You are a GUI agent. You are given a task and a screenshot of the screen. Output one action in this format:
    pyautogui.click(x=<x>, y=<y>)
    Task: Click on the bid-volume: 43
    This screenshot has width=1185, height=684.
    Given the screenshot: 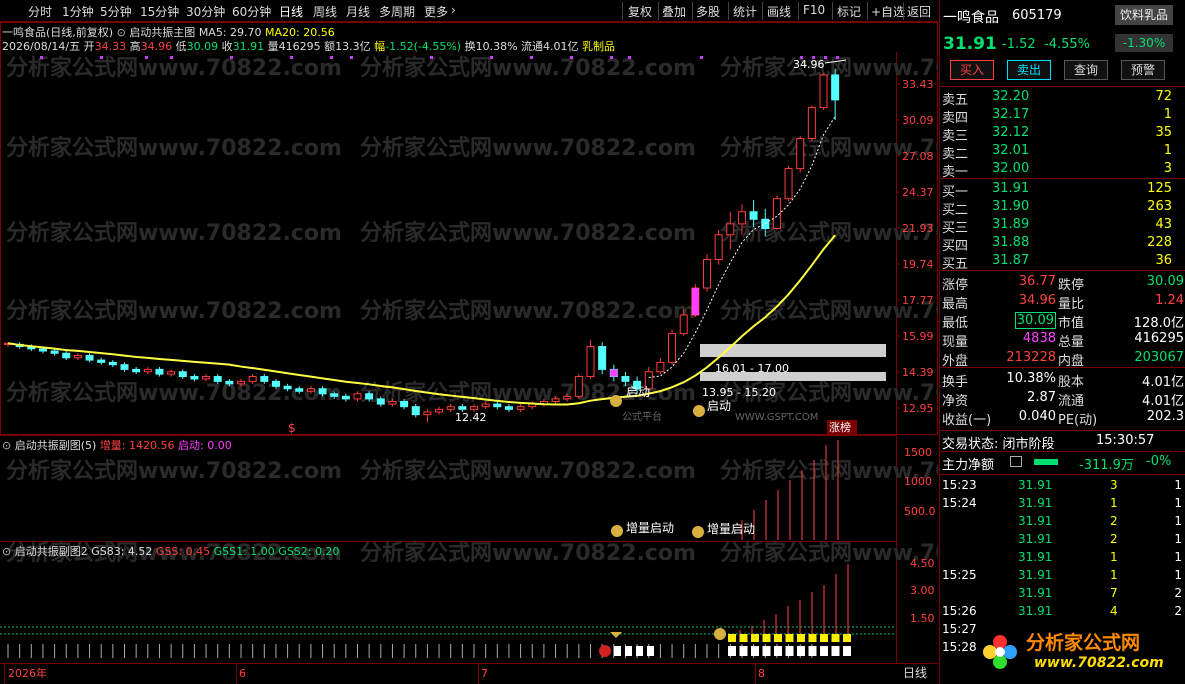 What is the action you would take?
    pyautogui.click(x=1163, y=224)
    